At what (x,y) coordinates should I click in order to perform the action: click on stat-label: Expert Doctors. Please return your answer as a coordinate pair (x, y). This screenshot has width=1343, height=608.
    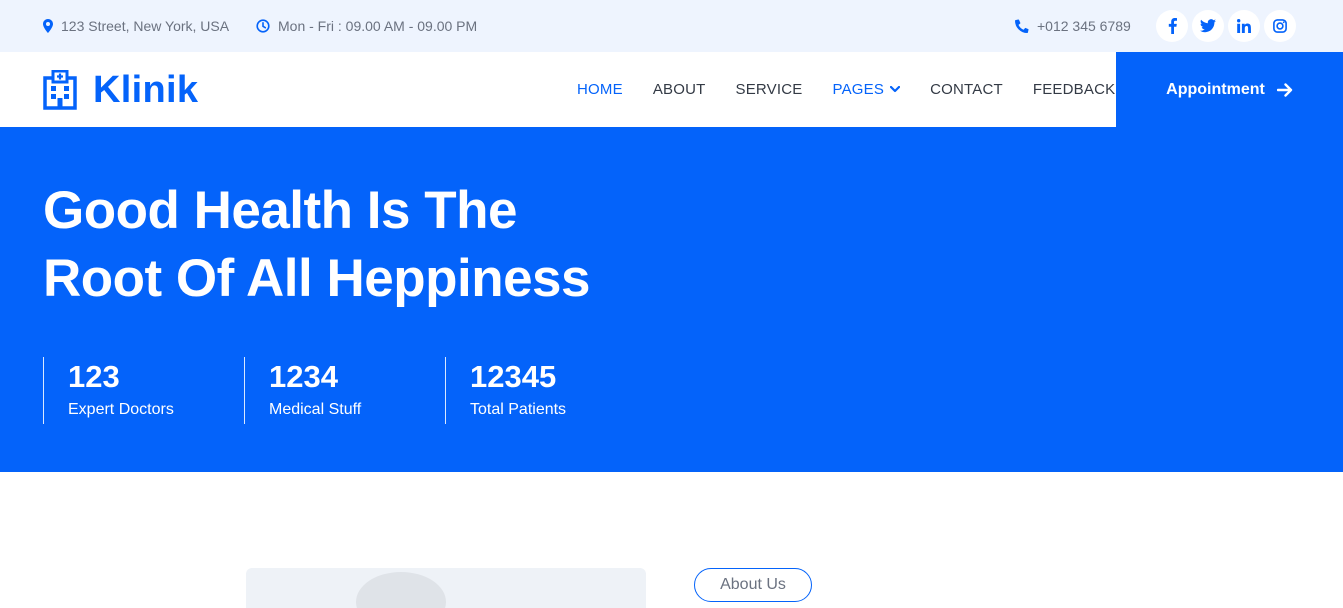
    Looking at the image, I should click on (121, 409).